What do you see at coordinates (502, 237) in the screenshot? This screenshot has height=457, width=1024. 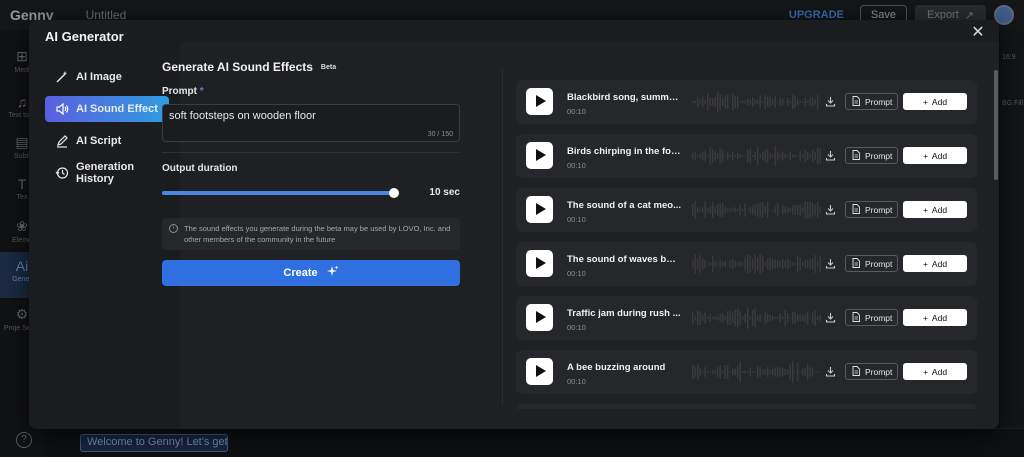 I see `vertical-divider` at bounding box center [502, 237].